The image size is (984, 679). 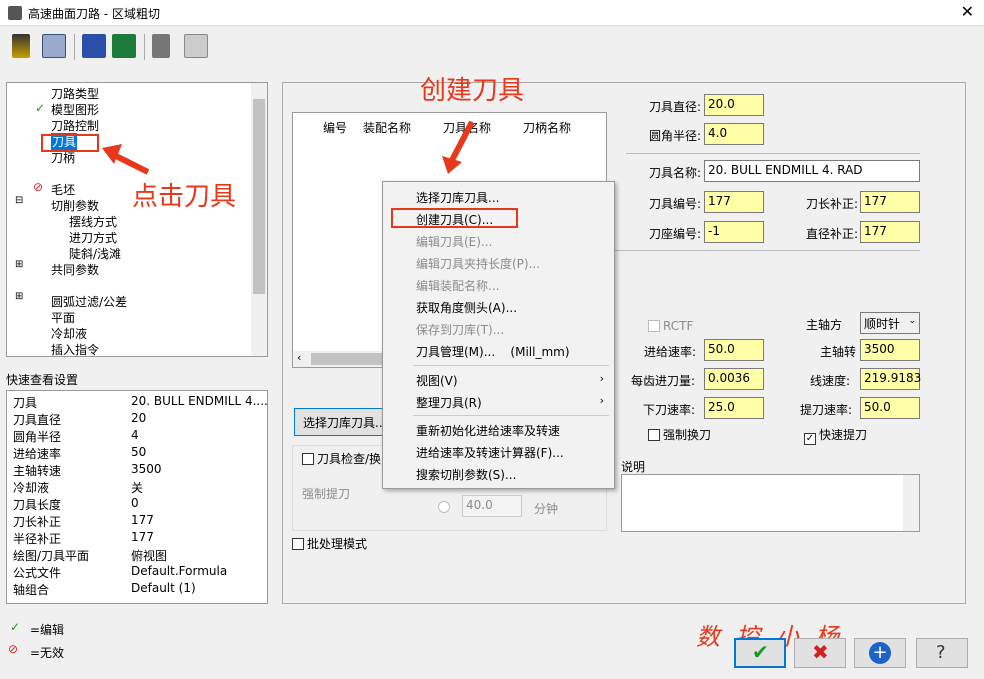 What do you see at coordinates (437, 380) in the screenshot?
I see `menu-item-view: 视图(V)` at bounding box center [437, 380].